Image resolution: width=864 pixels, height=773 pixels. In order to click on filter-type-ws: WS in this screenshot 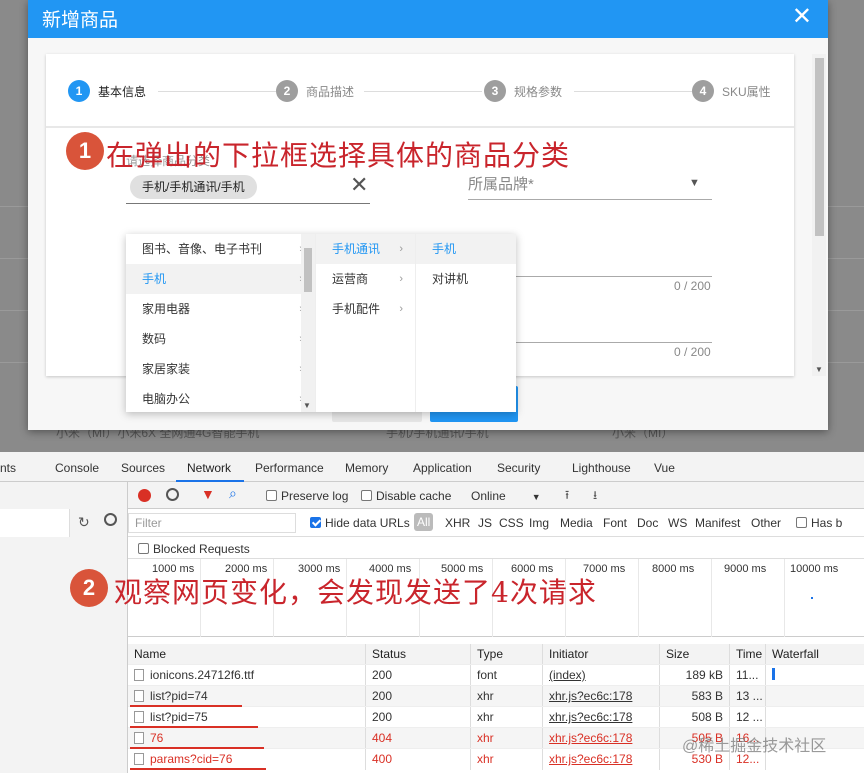, I will do `click(677, 523)`.